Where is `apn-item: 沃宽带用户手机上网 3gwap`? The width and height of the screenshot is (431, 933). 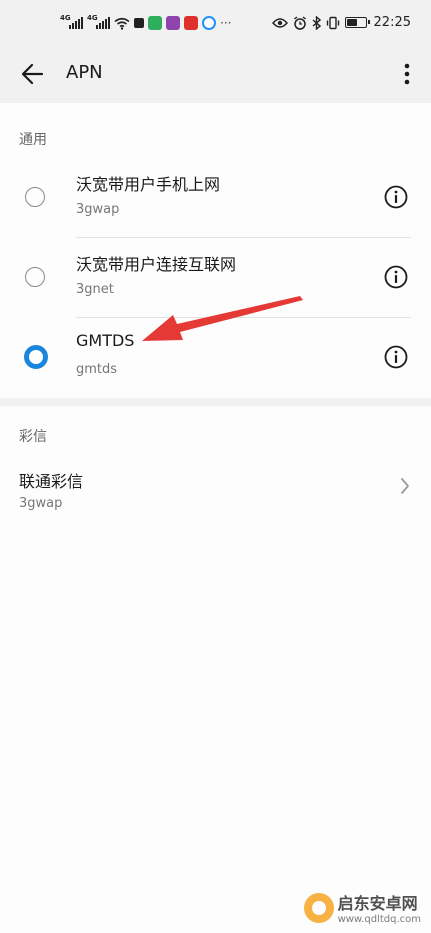
apn-item: 沃宽带用户手机上网 3gwap is located at coordinates (215, 197).